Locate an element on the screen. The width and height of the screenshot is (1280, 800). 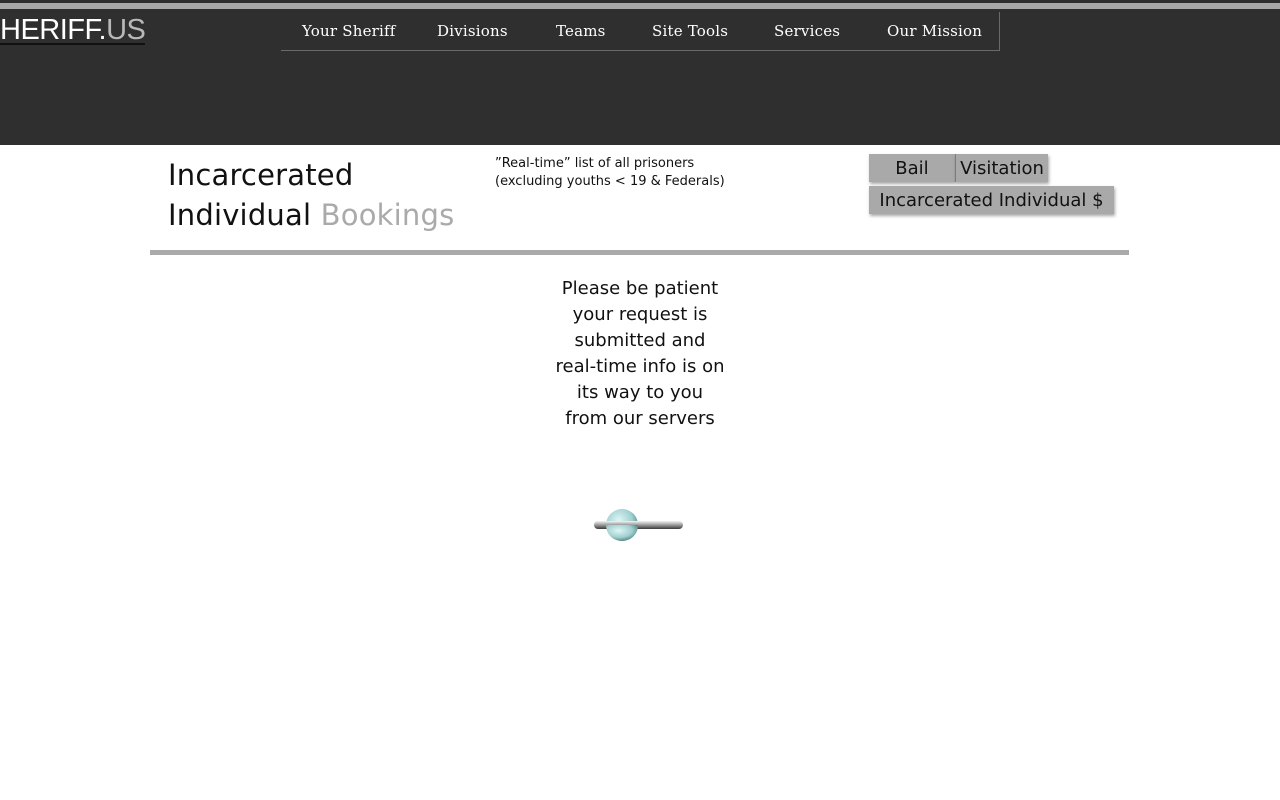
site-logo-link: HERIFF.US is located at coordinates (72, 32).